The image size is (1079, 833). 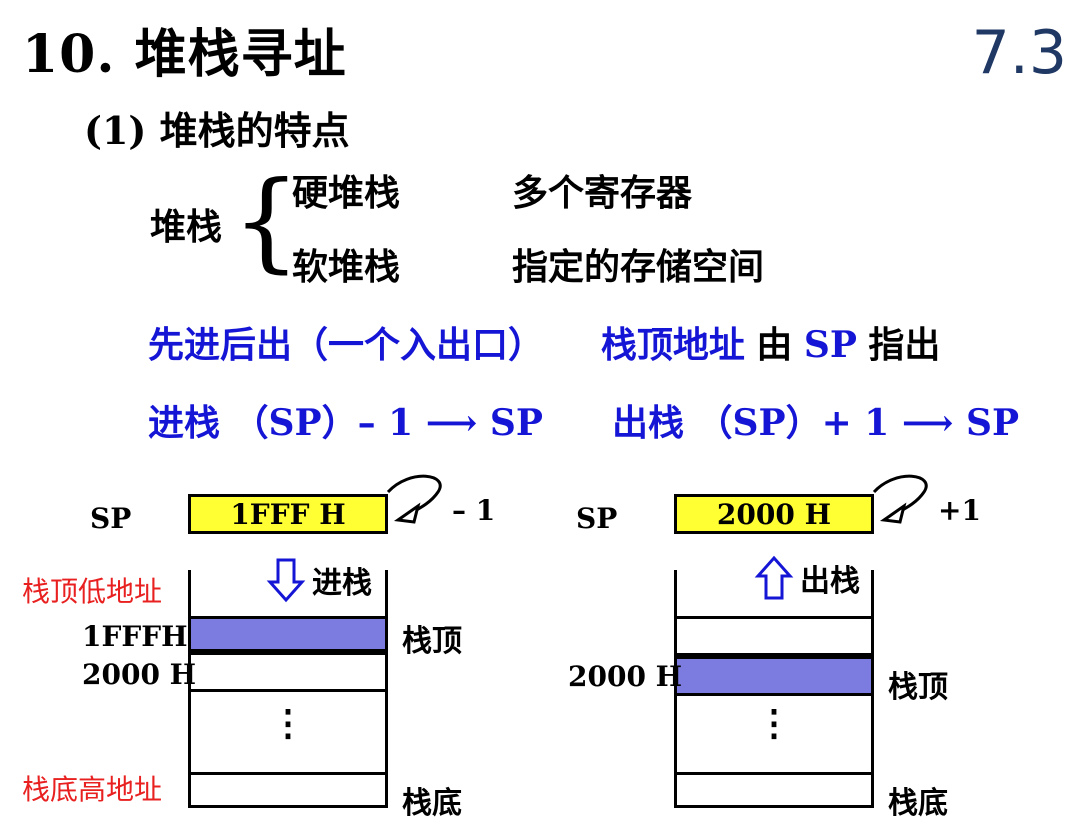 I want to click on points-text: 指出, so click(x=904, y=345).